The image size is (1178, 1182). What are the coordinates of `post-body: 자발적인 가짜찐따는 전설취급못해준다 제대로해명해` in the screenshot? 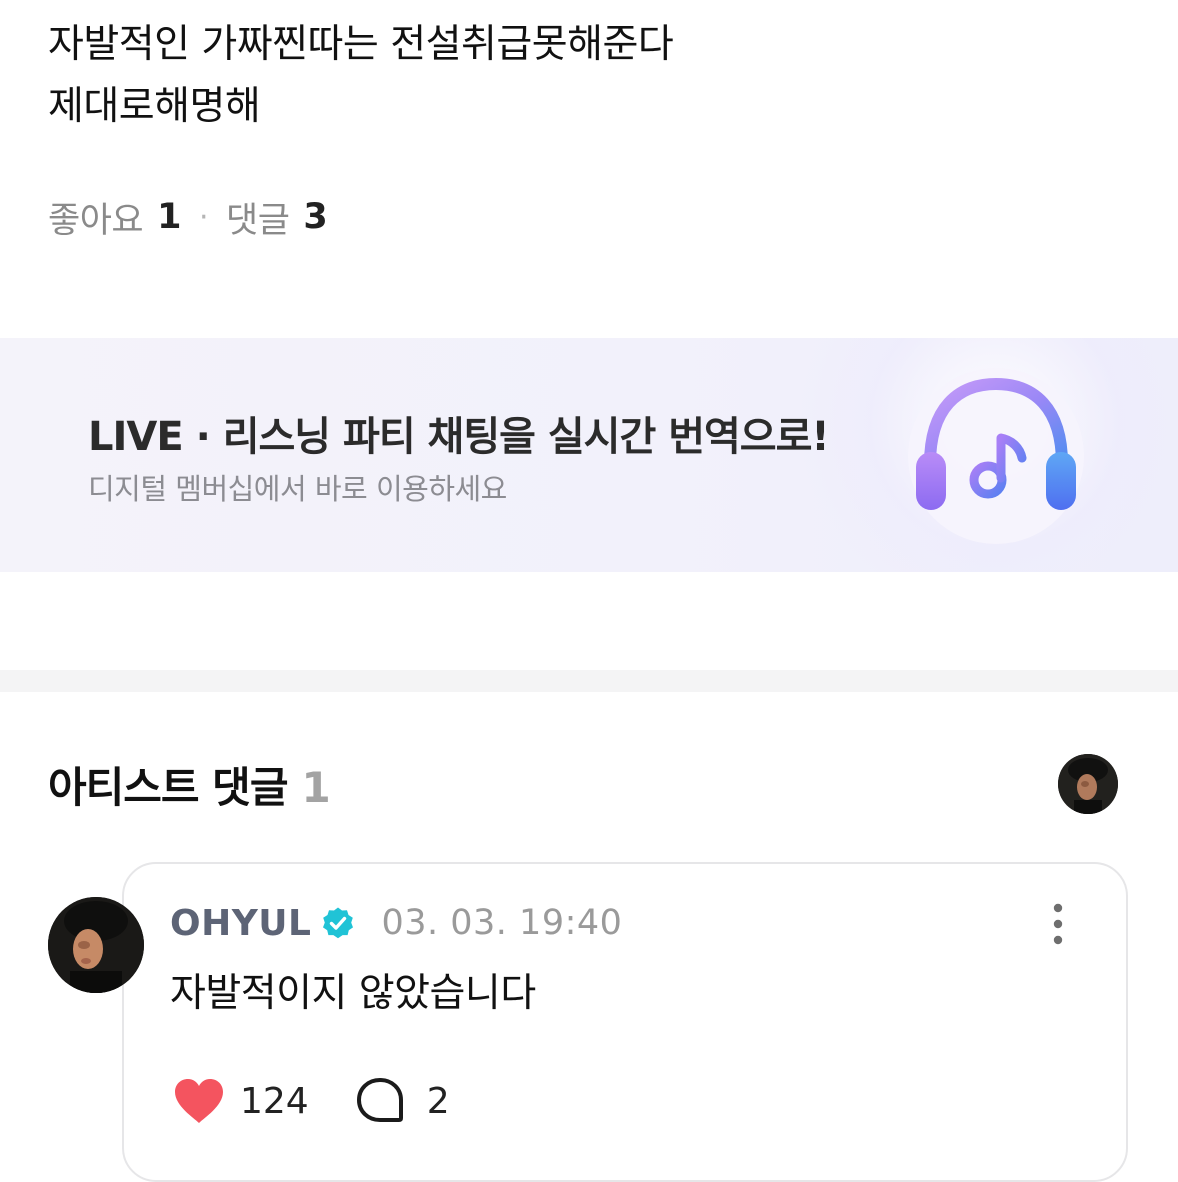 It's located at (588, 76).